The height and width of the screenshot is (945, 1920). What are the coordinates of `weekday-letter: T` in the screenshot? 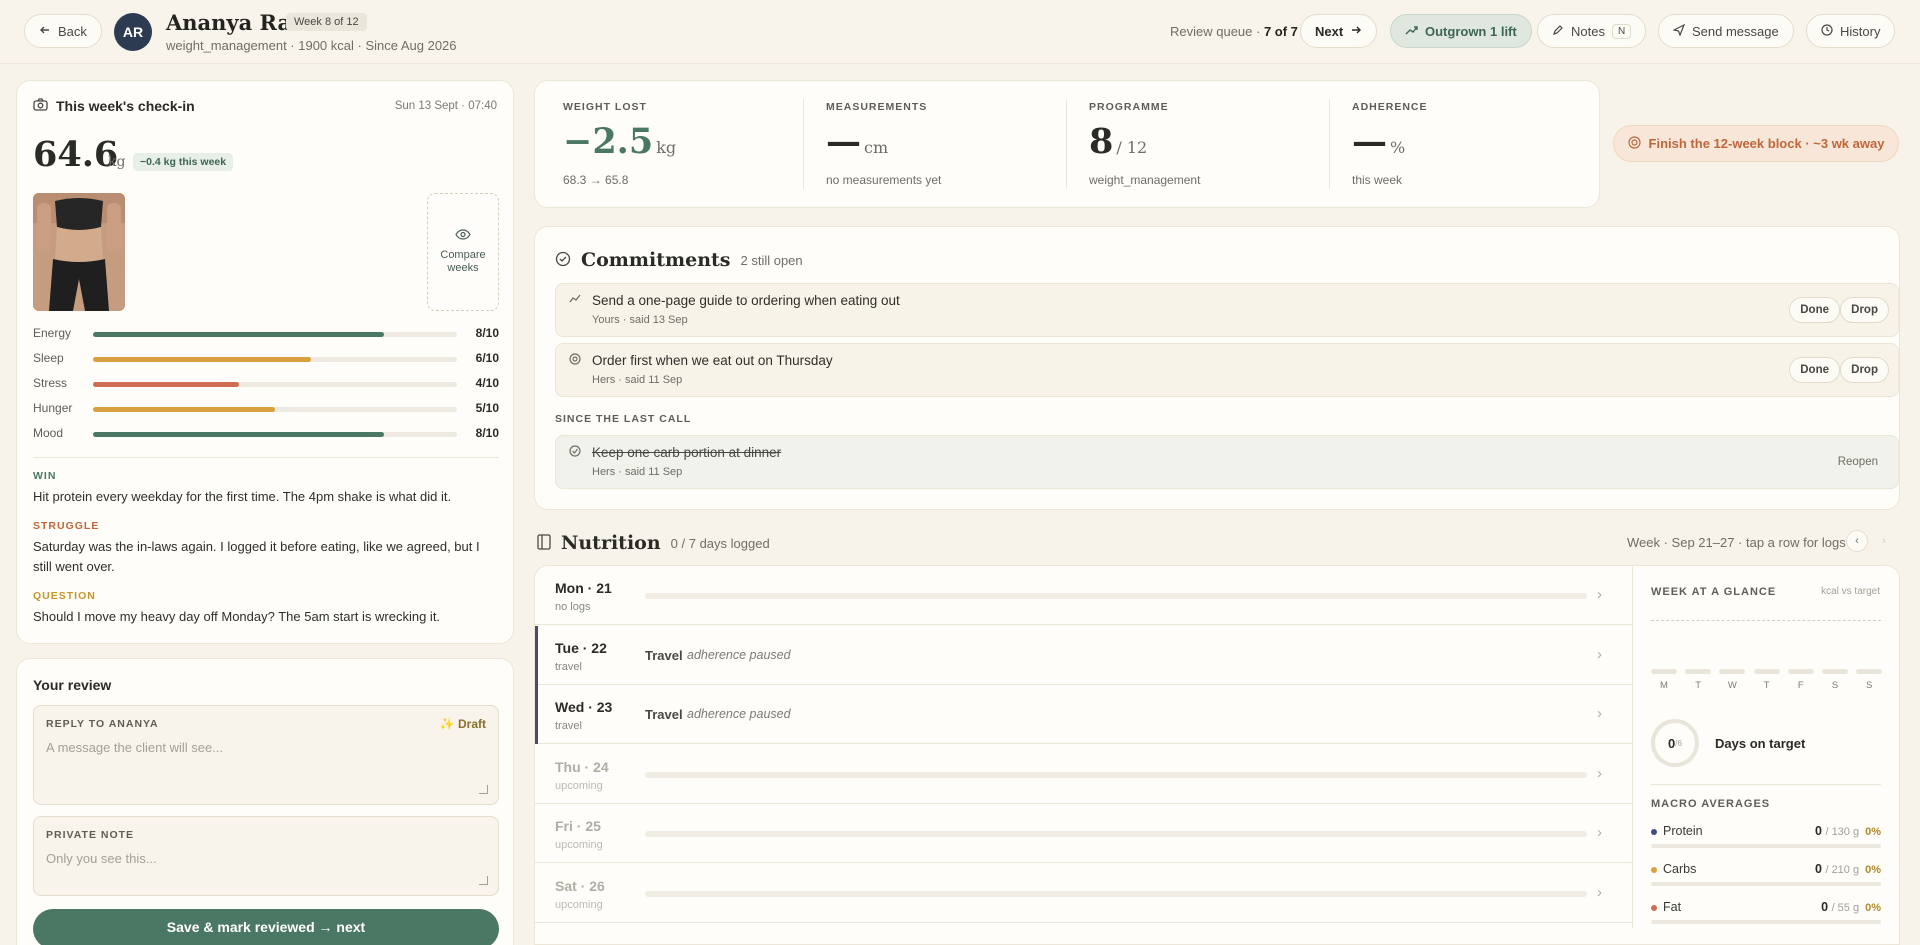 It's located at (1698, 685).